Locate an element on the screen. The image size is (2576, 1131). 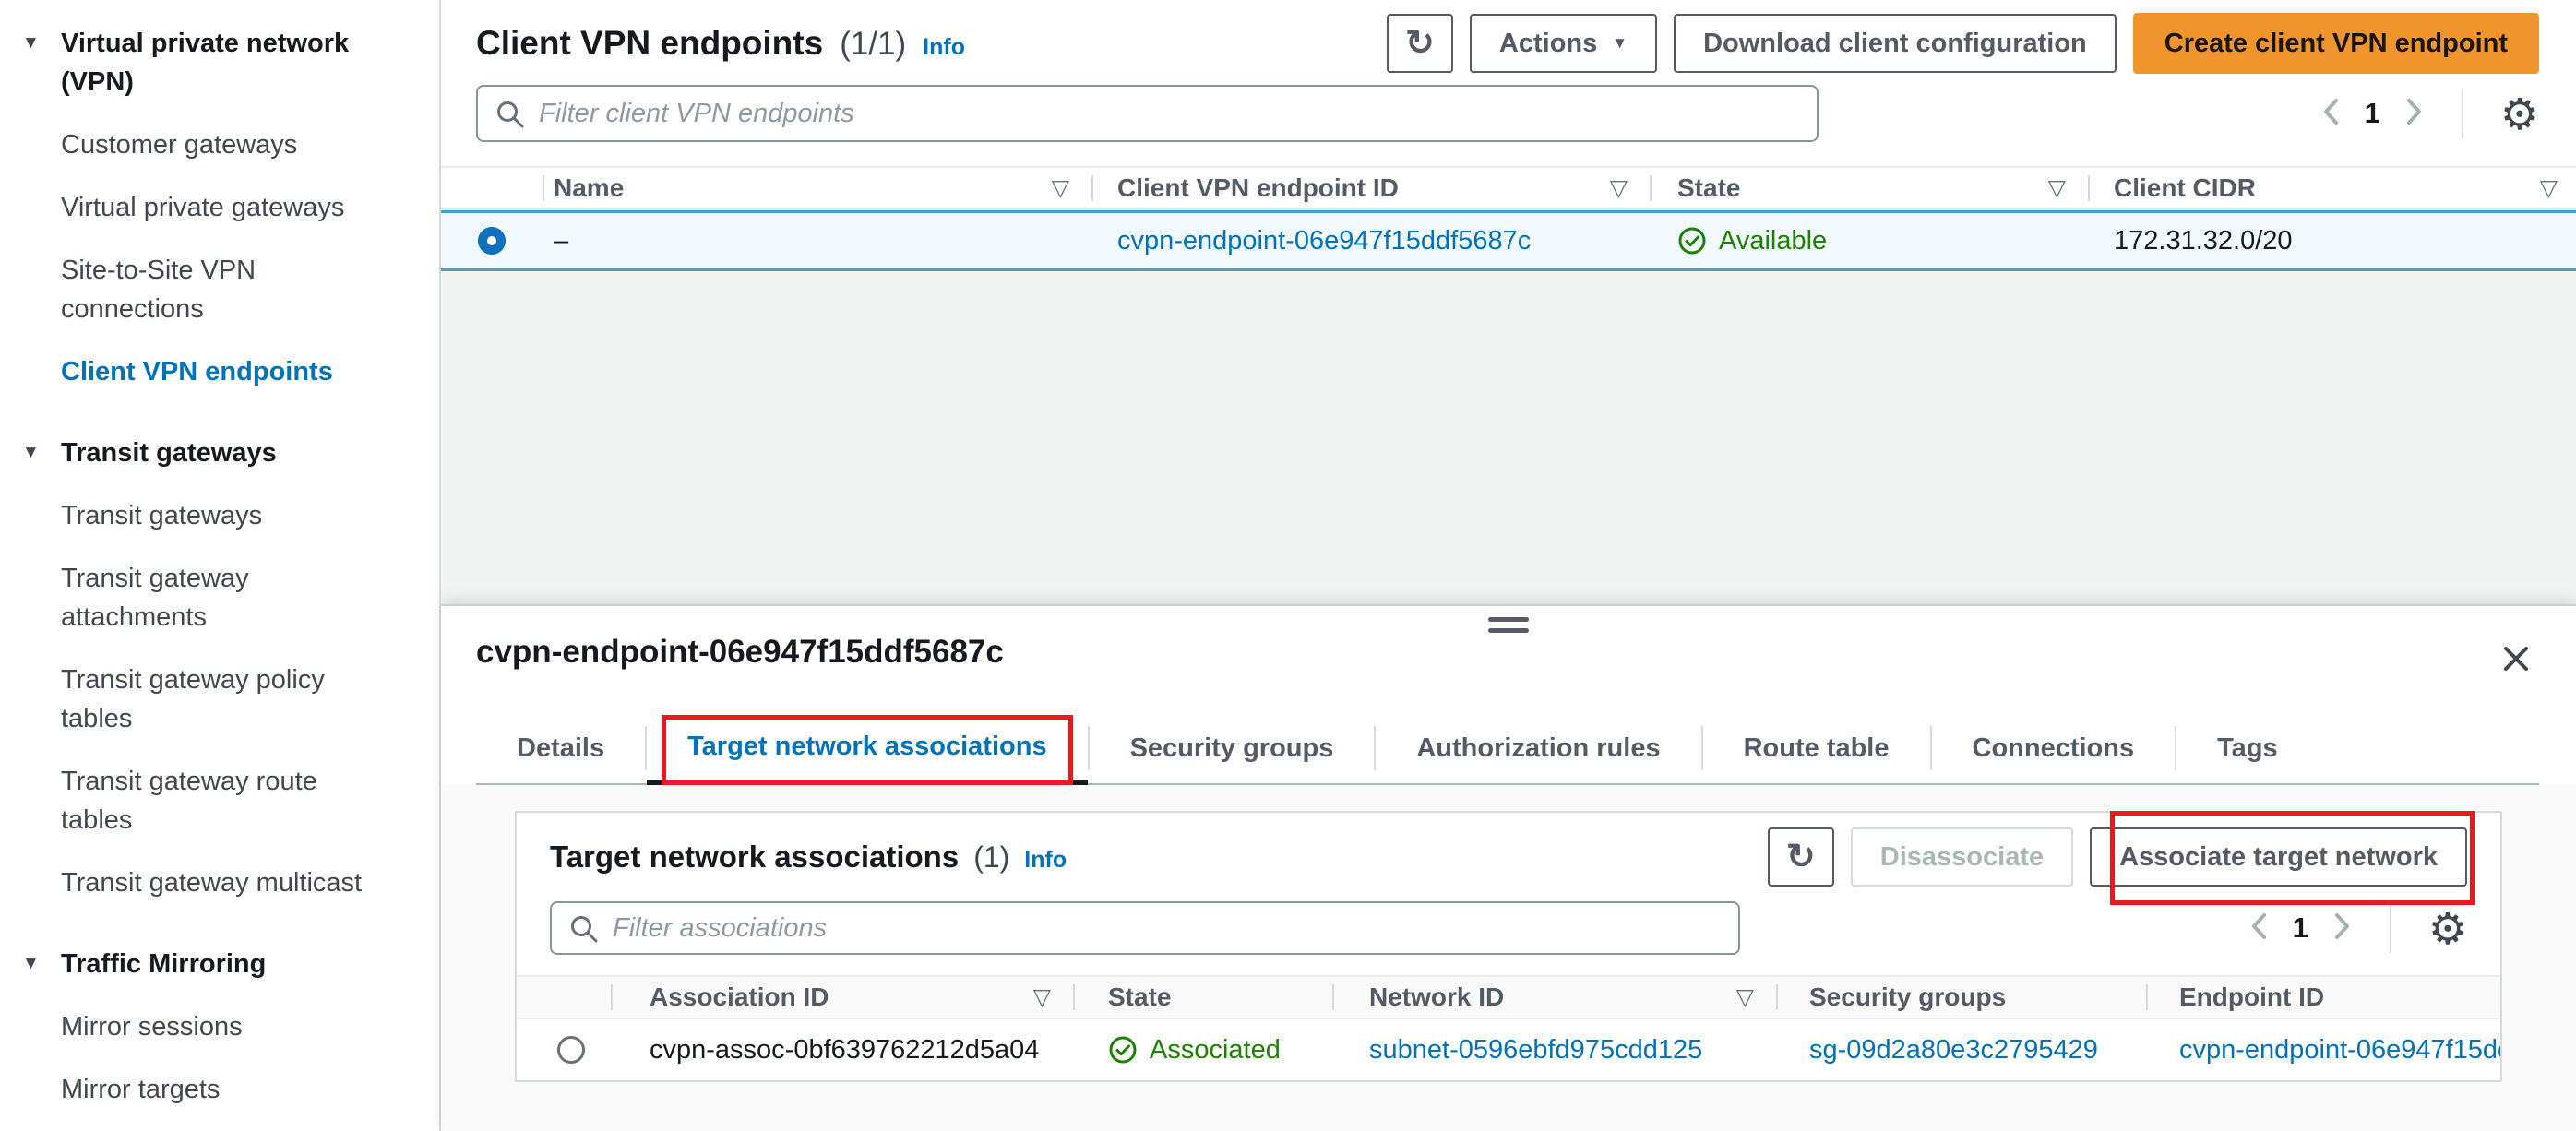
column-label: Security groups is located at coordinates (1908, 996).